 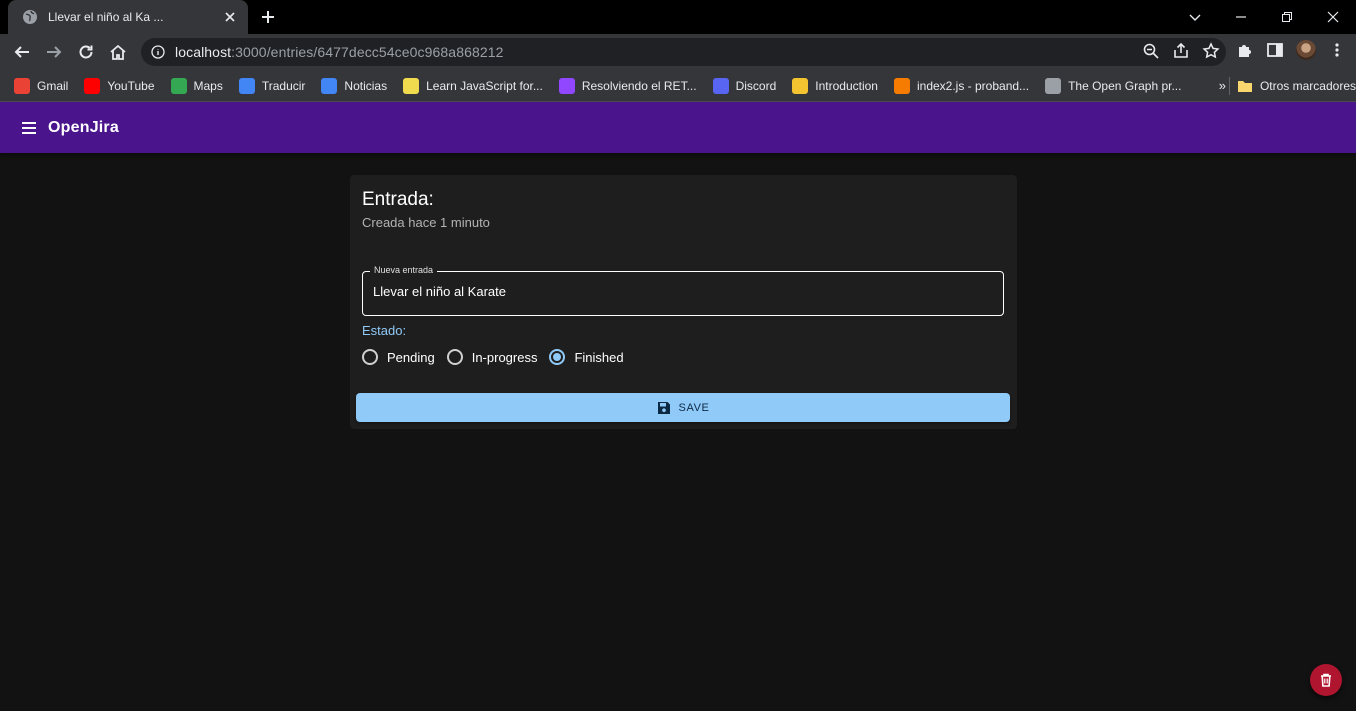 What do you see at coordinates (208, 85) in the screenshot?
I see `bookmark-label: Maps` at bounding box center [208, 85].